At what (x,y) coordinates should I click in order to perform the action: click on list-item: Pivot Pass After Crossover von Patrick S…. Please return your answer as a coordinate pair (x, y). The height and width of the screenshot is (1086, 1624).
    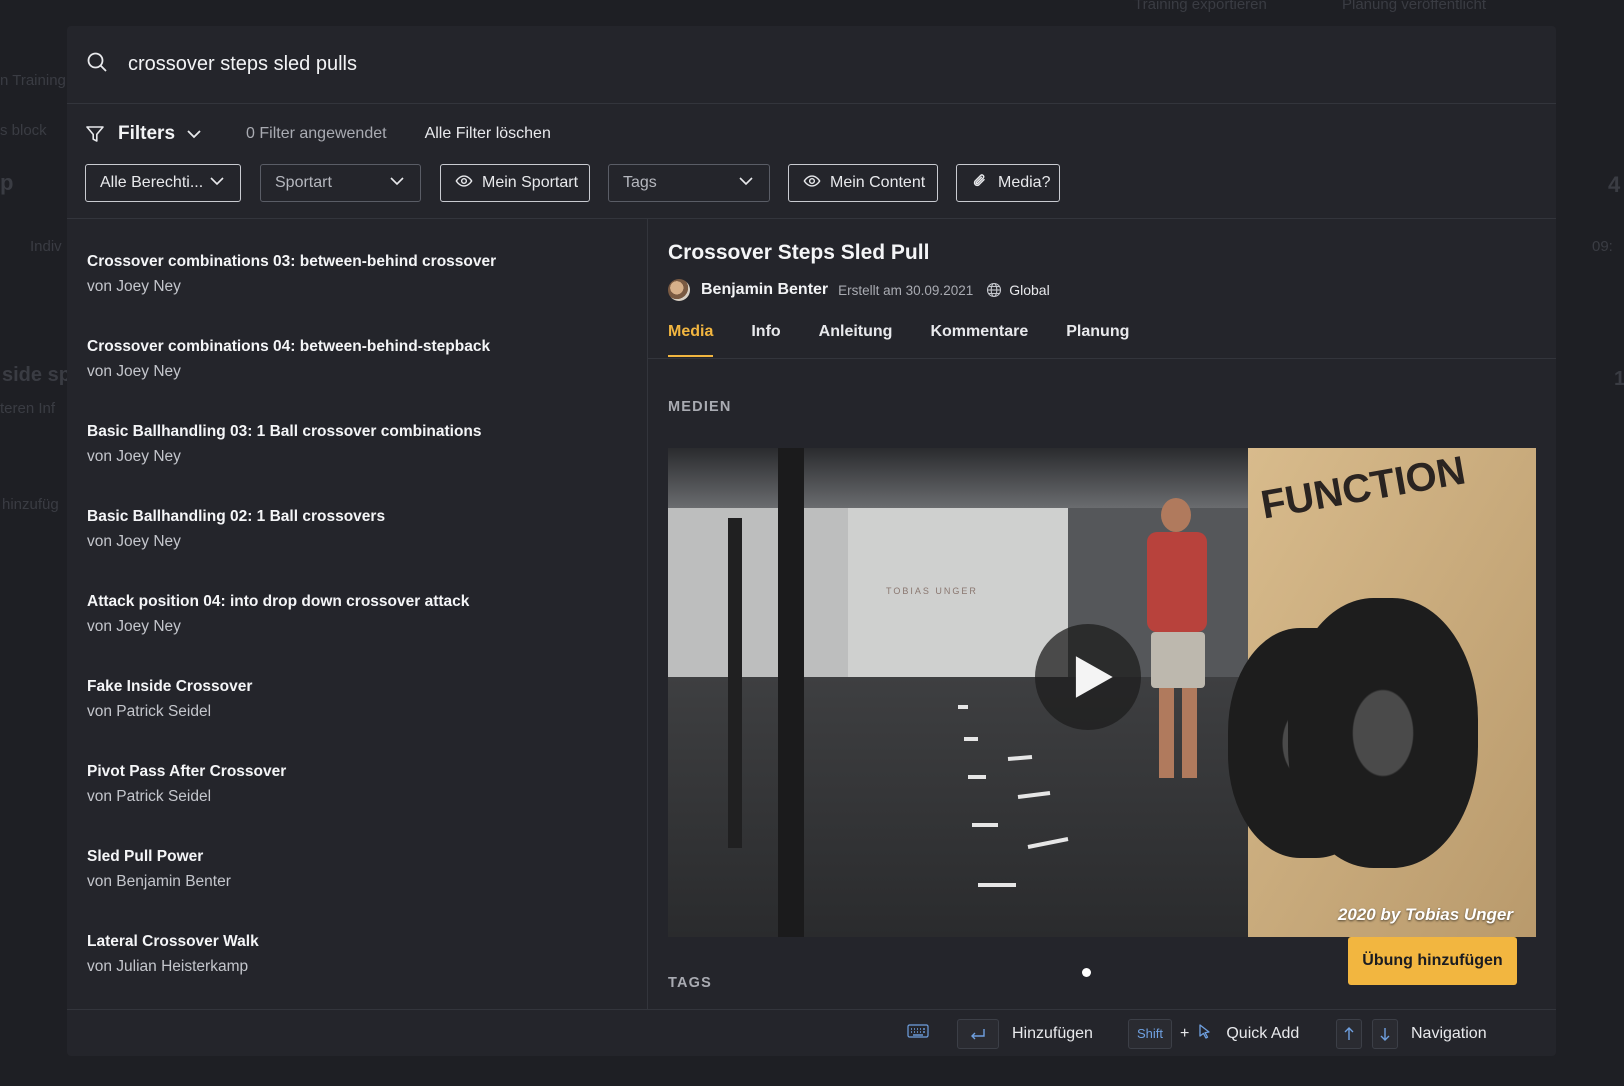
    Looking at the image, I should click on (362, 784).